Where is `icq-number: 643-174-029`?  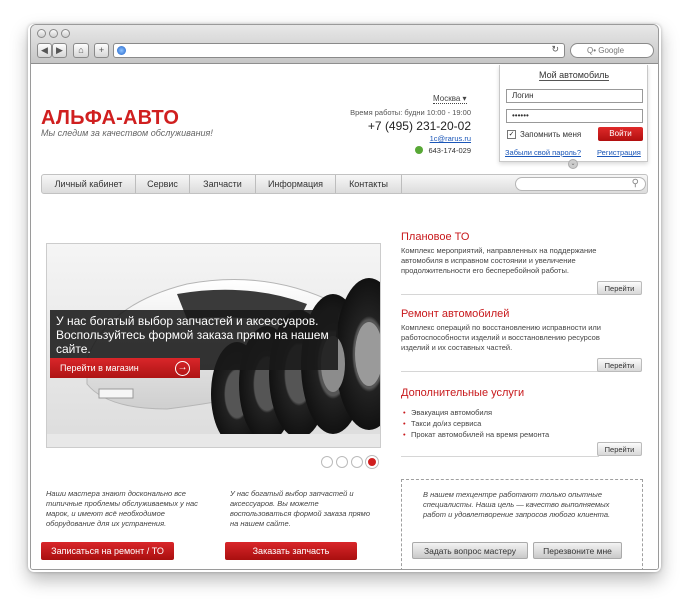 icq-number: 643-174-029 is located at coordinates (449, 150).